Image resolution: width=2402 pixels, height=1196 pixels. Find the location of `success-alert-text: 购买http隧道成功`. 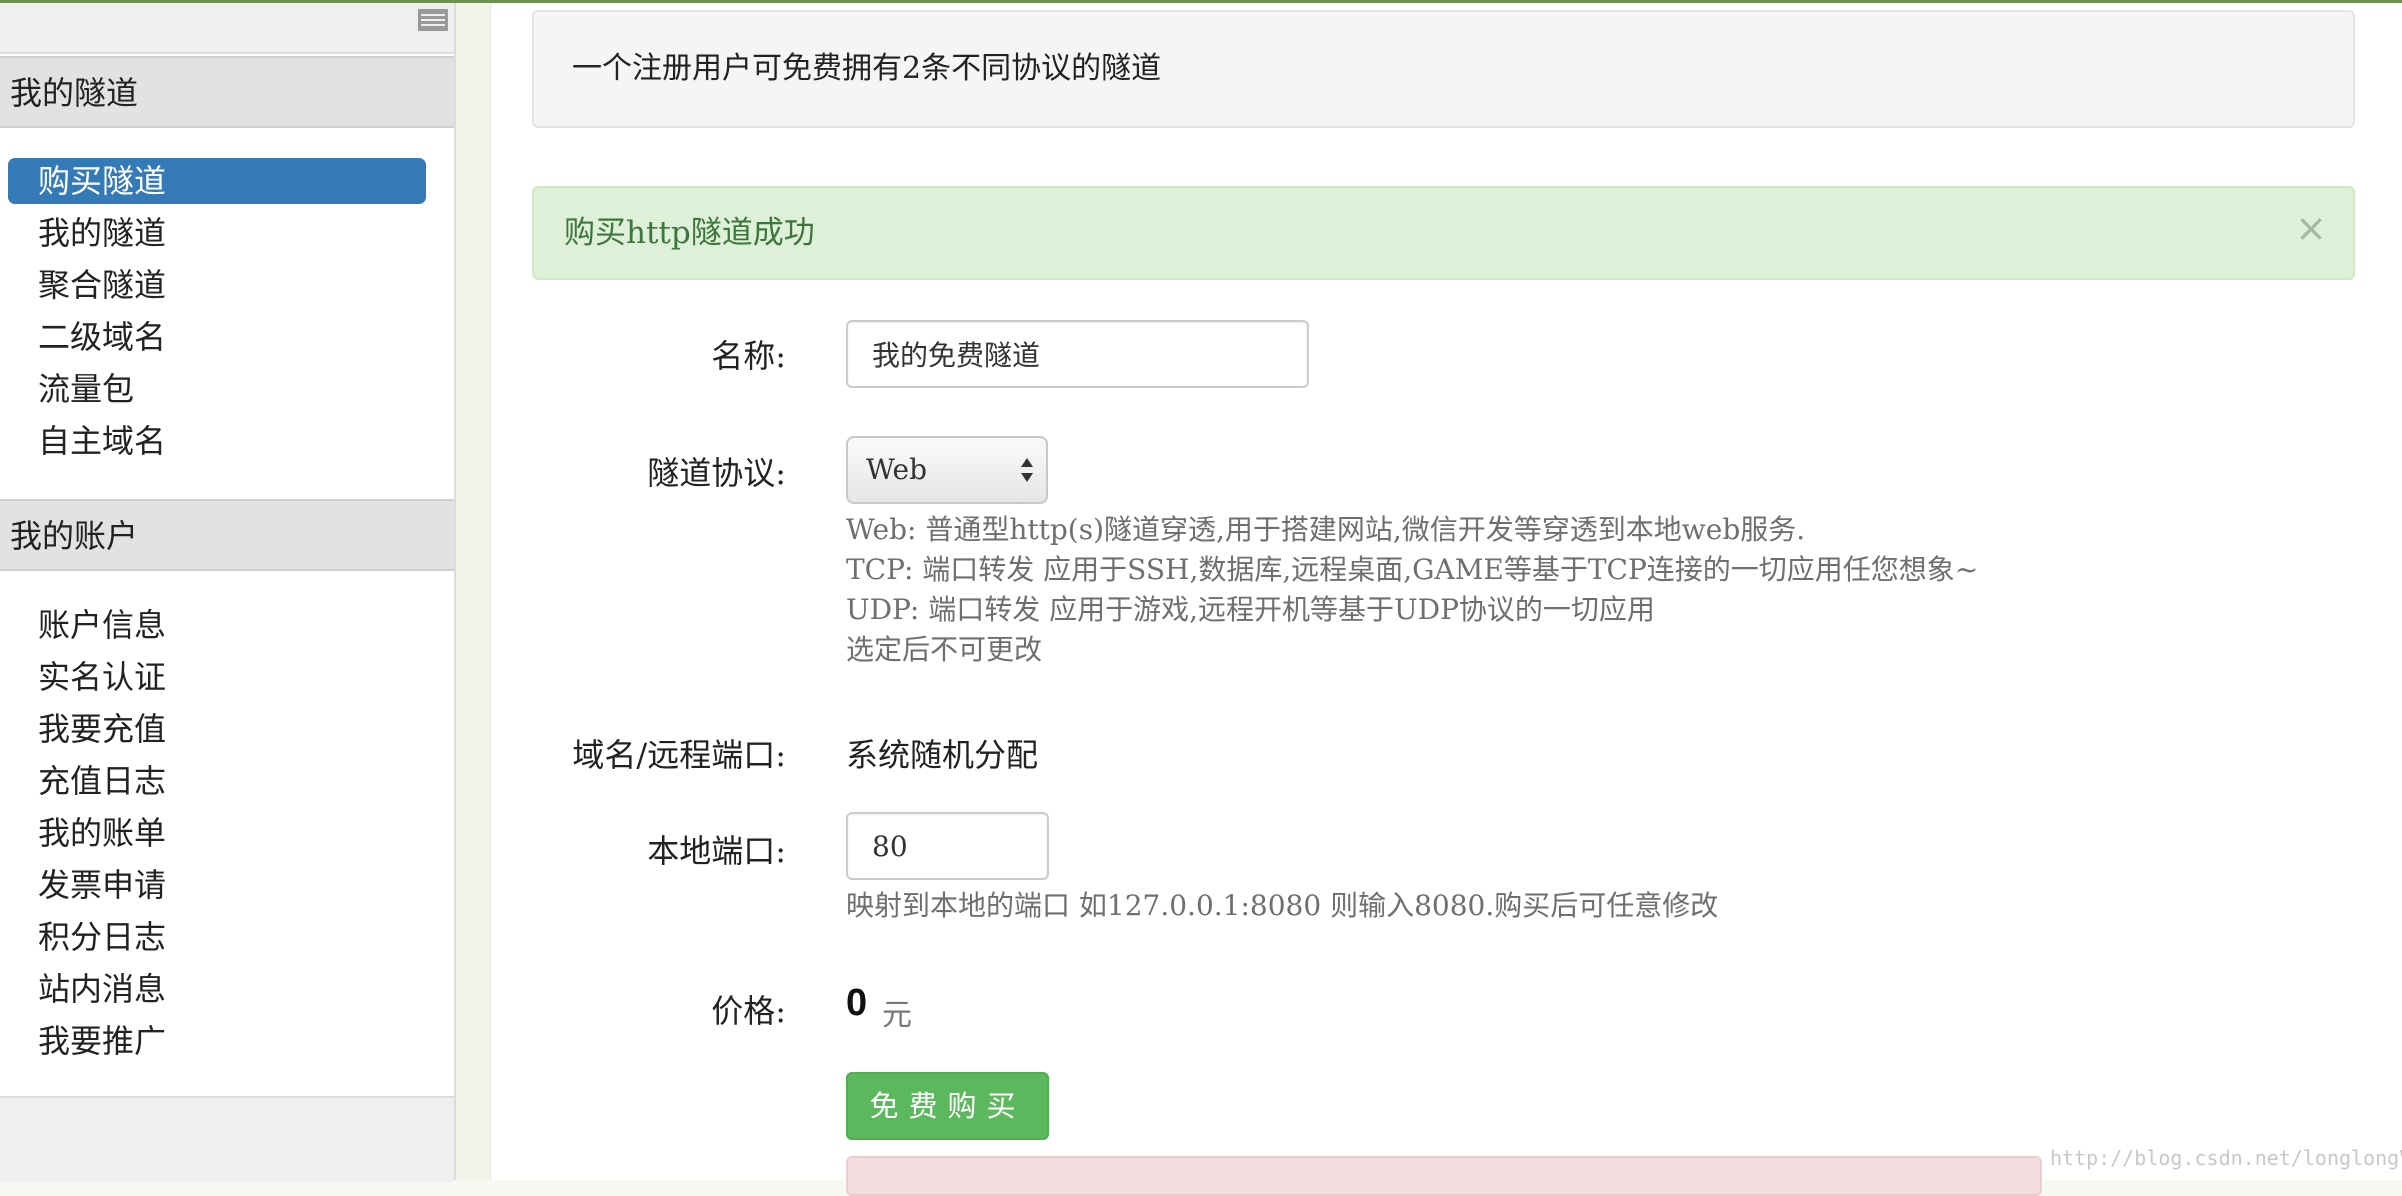

success-alert-text: 购买http隧道成功 is located at coordinates (689, 233).